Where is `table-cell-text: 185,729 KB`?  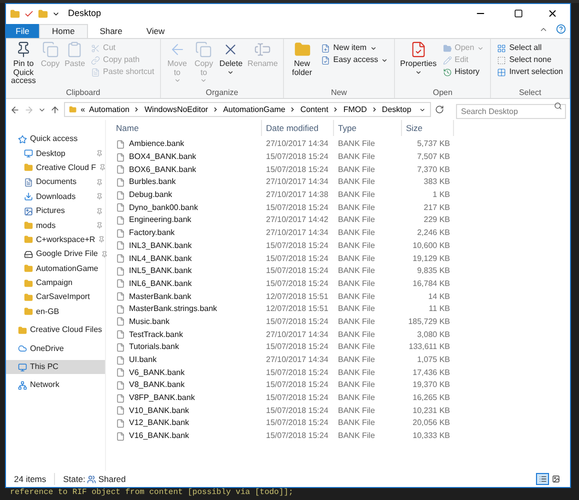
table-cell-text: 185,729 KB is located at coordinates (429, 322).